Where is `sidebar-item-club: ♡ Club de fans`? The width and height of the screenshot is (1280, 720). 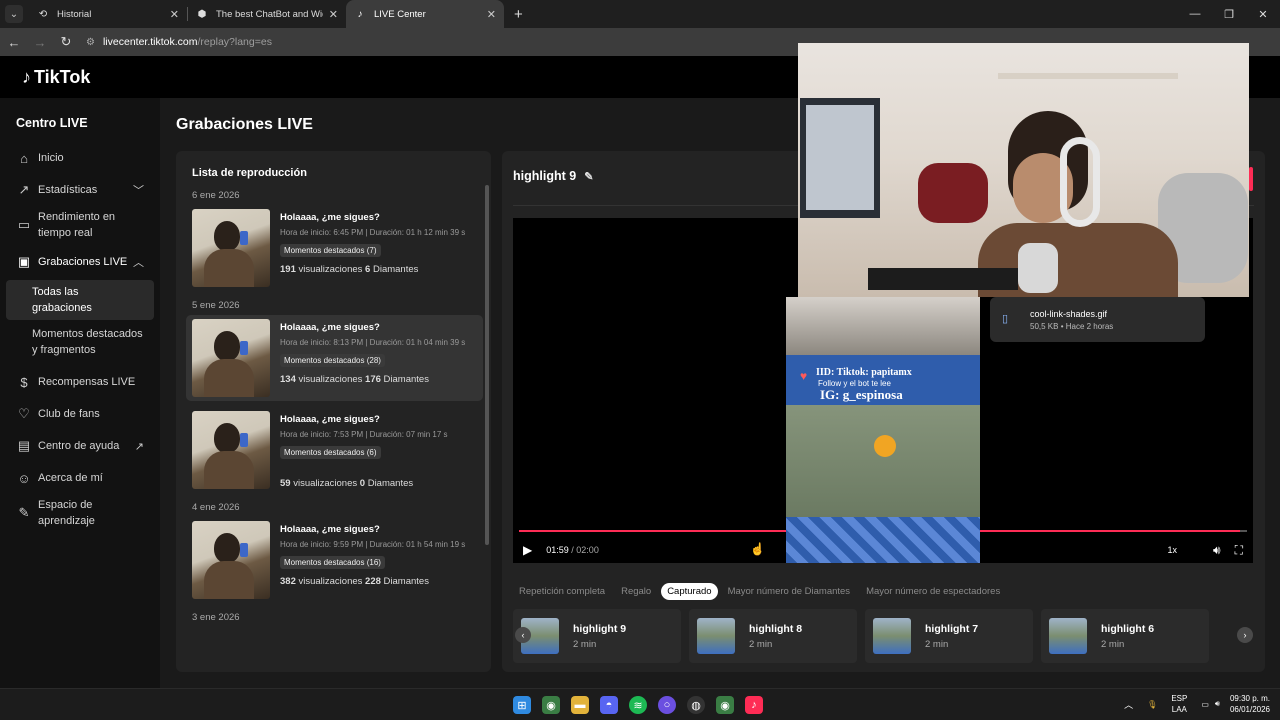 sidebar-item-club: ♡ Club de fans is located at coordinates (80, 414).